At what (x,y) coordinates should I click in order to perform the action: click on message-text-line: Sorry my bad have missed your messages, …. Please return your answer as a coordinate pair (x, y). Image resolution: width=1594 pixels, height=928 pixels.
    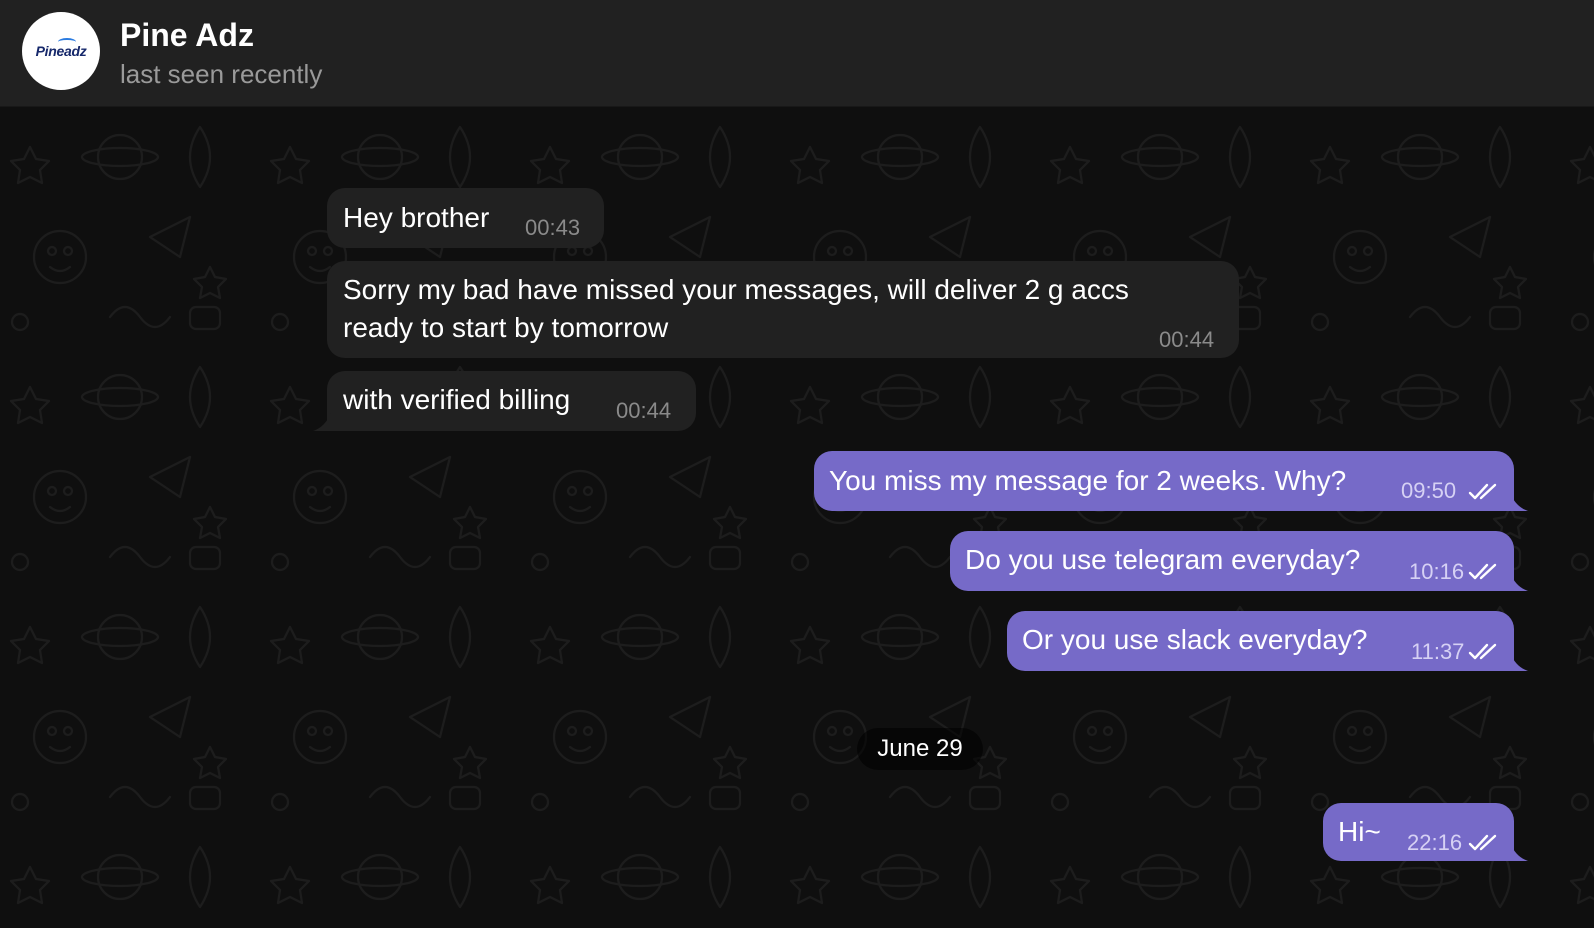
    Looking at the image, I should click on (736, 289).